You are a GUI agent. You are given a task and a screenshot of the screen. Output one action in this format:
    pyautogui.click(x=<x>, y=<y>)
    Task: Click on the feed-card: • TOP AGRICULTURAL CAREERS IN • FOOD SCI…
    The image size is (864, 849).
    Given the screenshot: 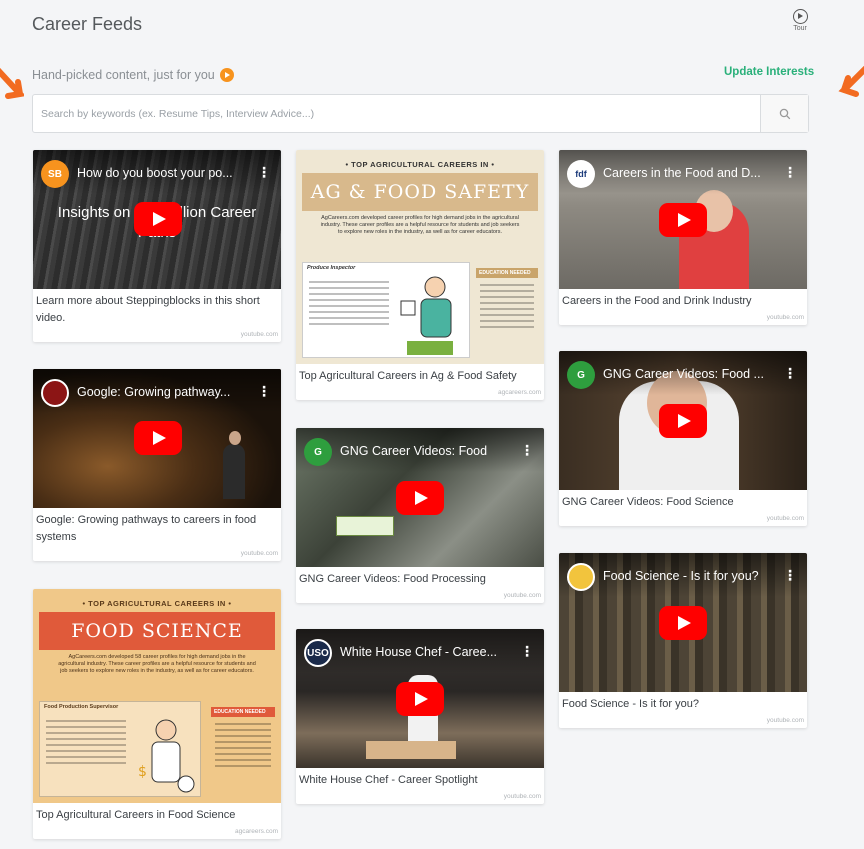 What is the action you would take?
    pyautogui.click(x=157, y=714)
    